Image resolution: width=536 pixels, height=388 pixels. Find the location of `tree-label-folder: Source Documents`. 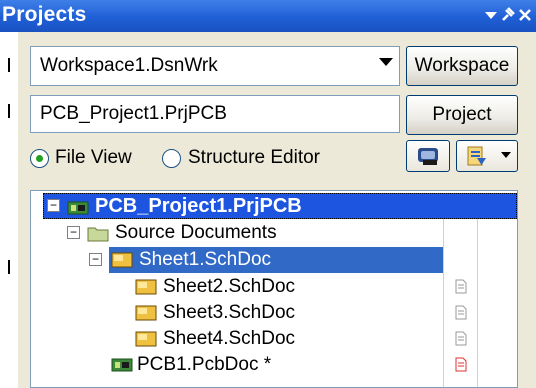

tree-label-folder: Source Documents is located at coordinates (196, 233).